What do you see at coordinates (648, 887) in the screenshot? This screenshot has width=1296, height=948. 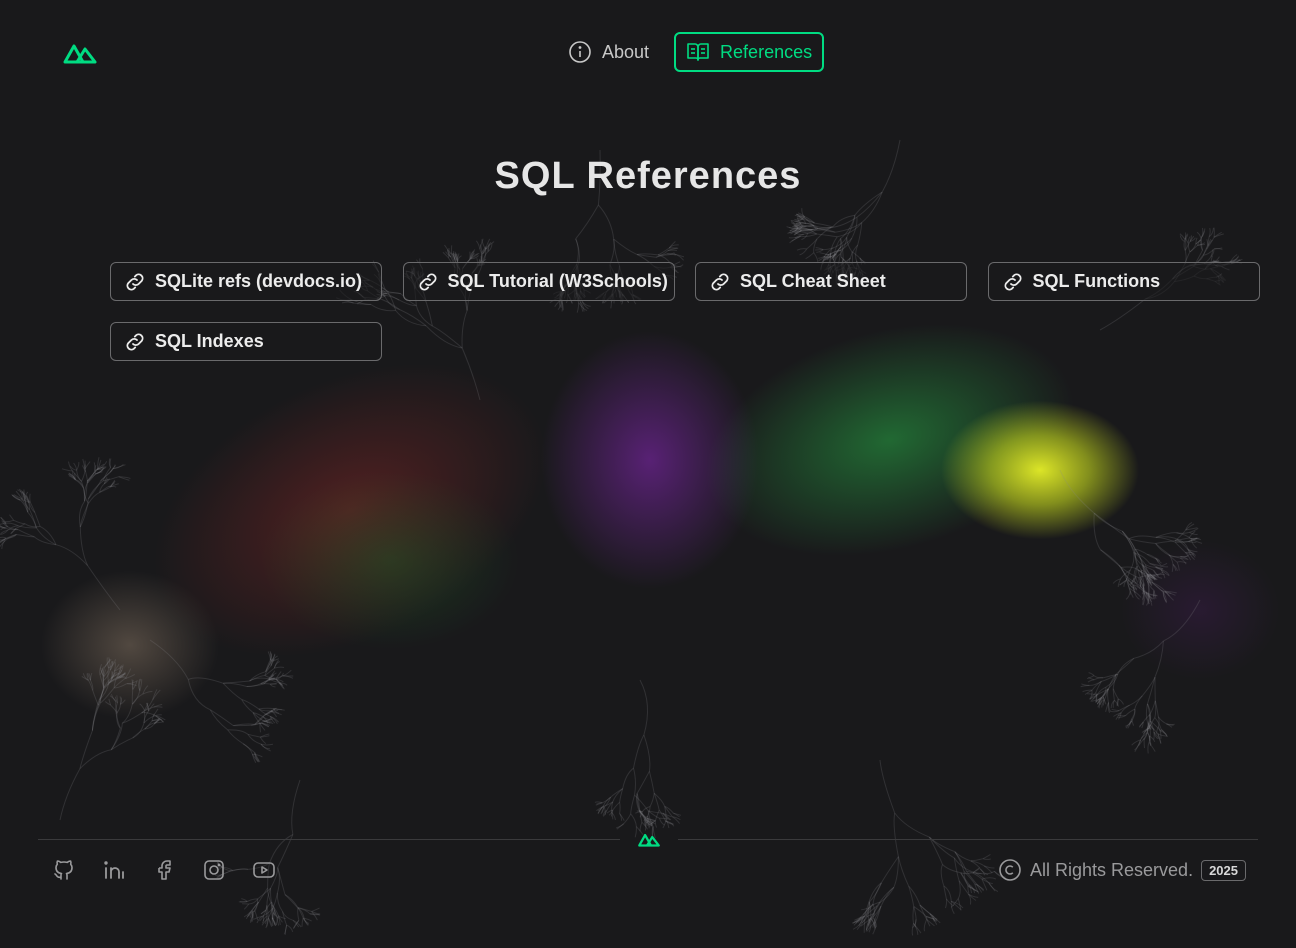 I see `site-footer: All Rights Reserved. 2025` at bounding box center [648, 887].